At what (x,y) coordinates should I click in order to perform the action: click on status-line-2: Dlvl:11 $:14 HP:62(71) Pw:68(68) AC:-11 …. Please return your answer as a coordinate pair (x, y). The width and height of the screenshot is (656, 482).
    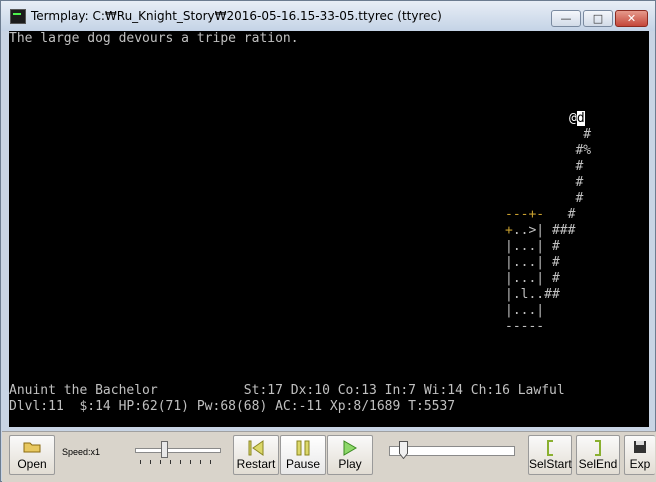
    Looking at the image, I should click on (232, 406).